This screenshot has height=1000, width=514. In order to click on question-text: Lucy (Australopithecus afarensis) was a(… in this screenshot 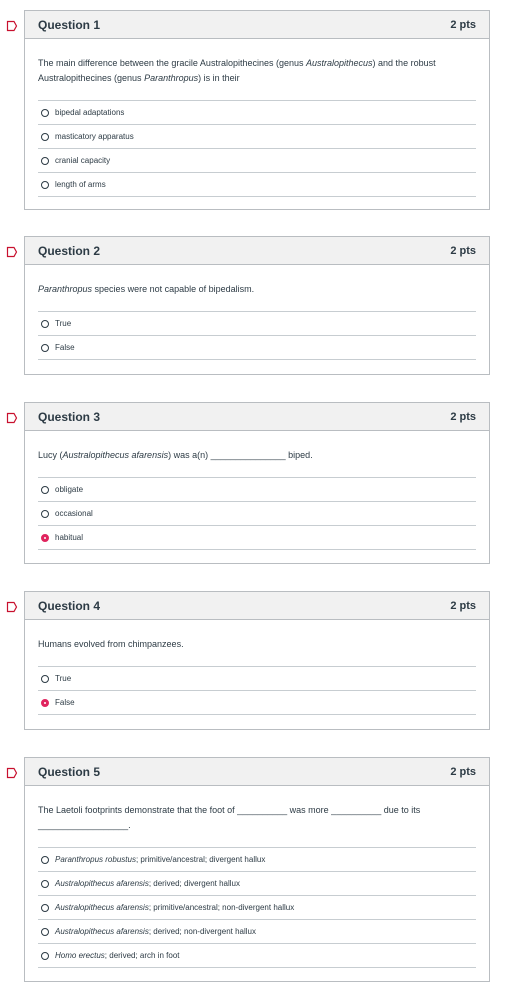, I will do `click(257, 455)`.